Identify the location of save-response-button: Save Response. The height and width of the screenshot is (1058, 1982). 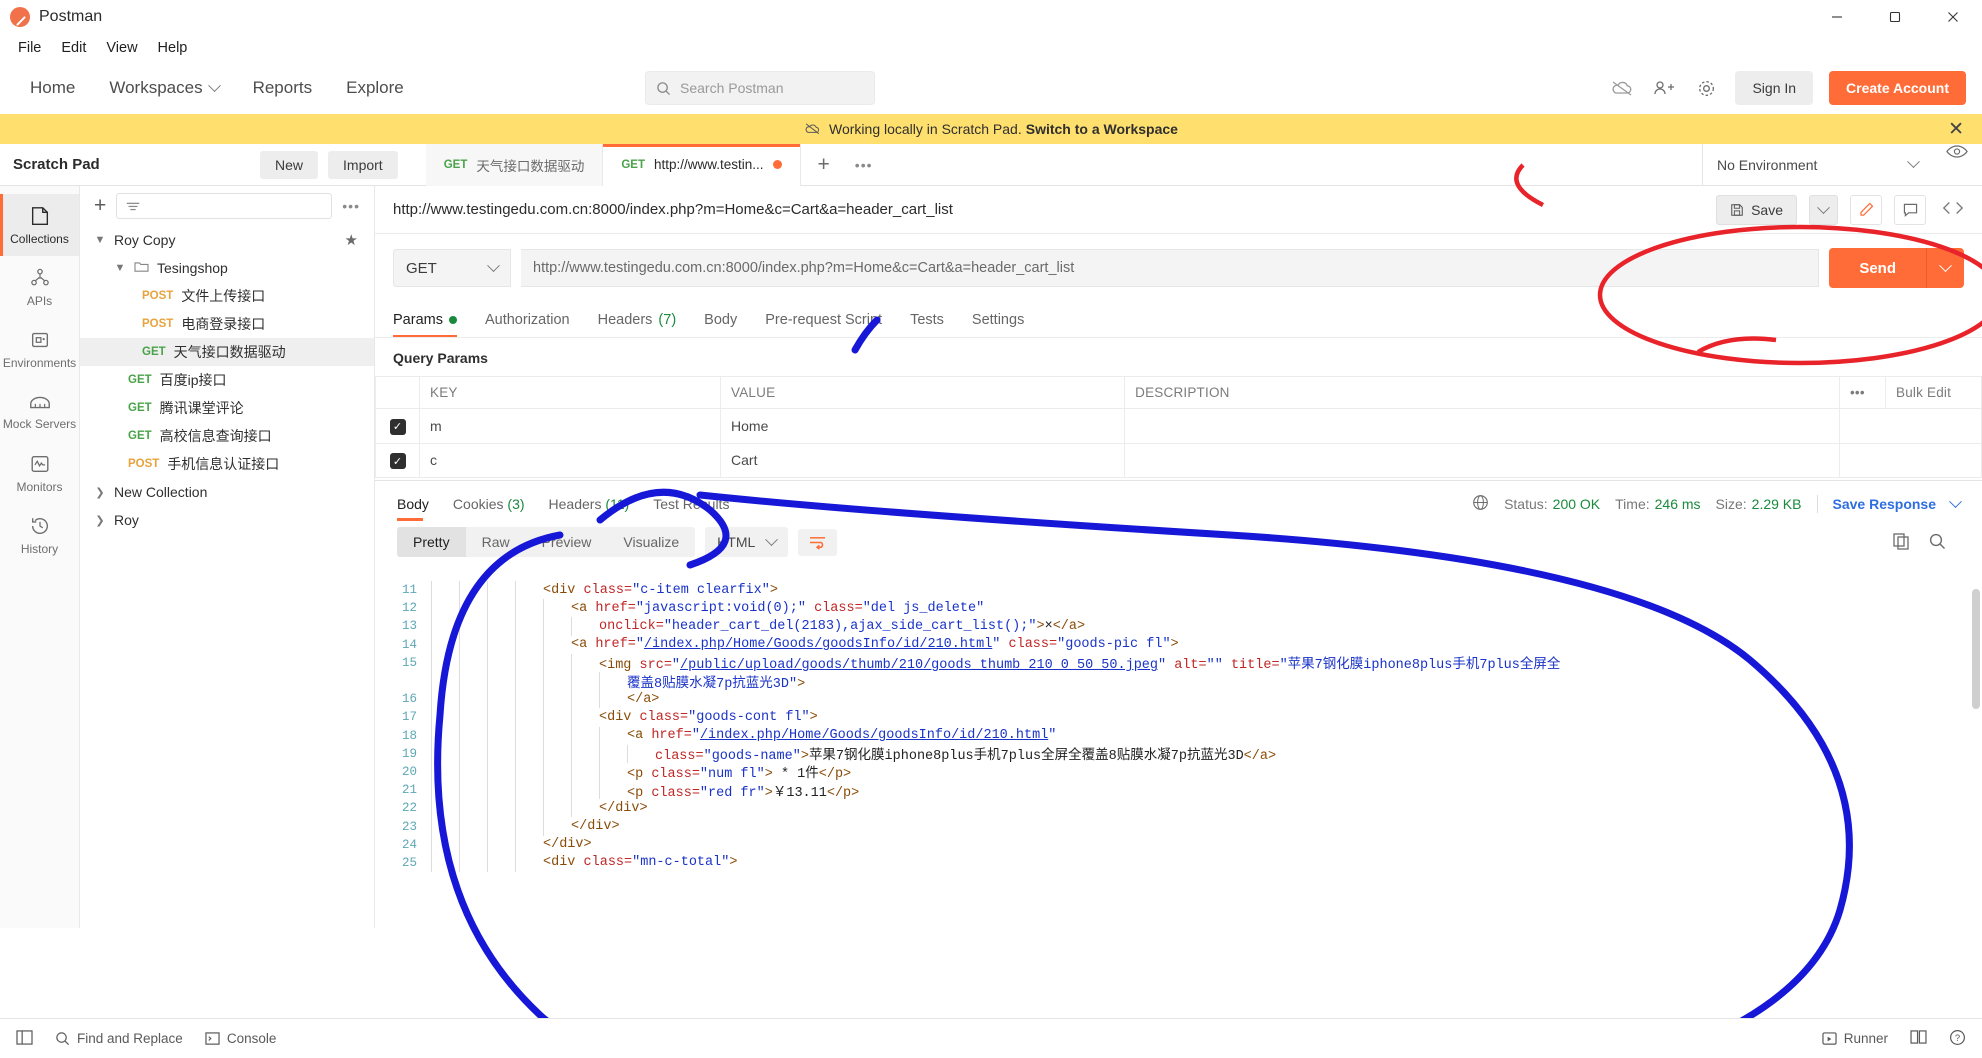
(1885, 504).